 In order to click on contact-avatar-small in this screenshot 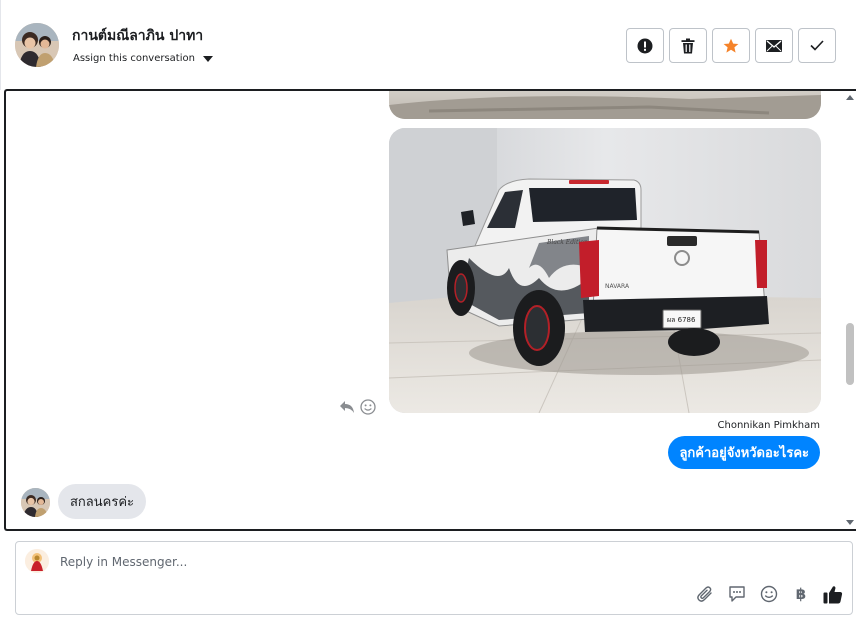, I will do `click(35, 502)`.